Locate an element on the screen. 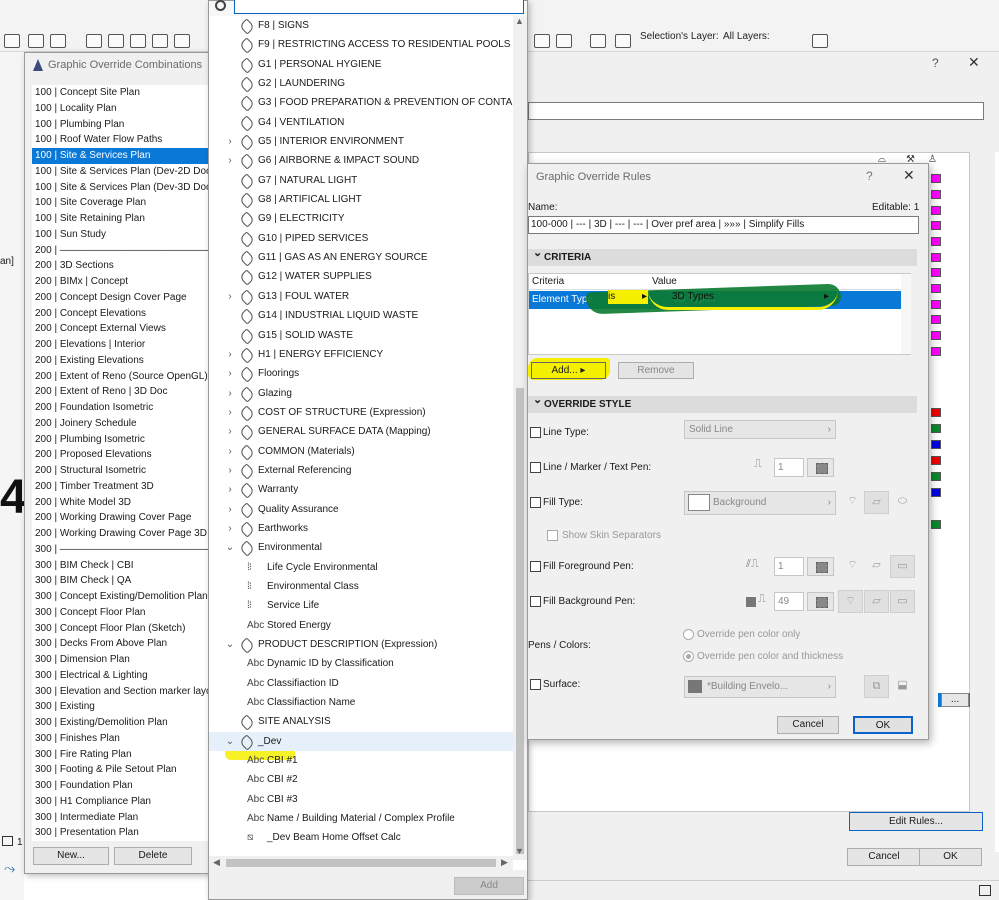 Image resolution: width=999 pixels, height=900 pixels. combination-item: 200 | Plumbing Isometric is located at coordinates (120, 440).